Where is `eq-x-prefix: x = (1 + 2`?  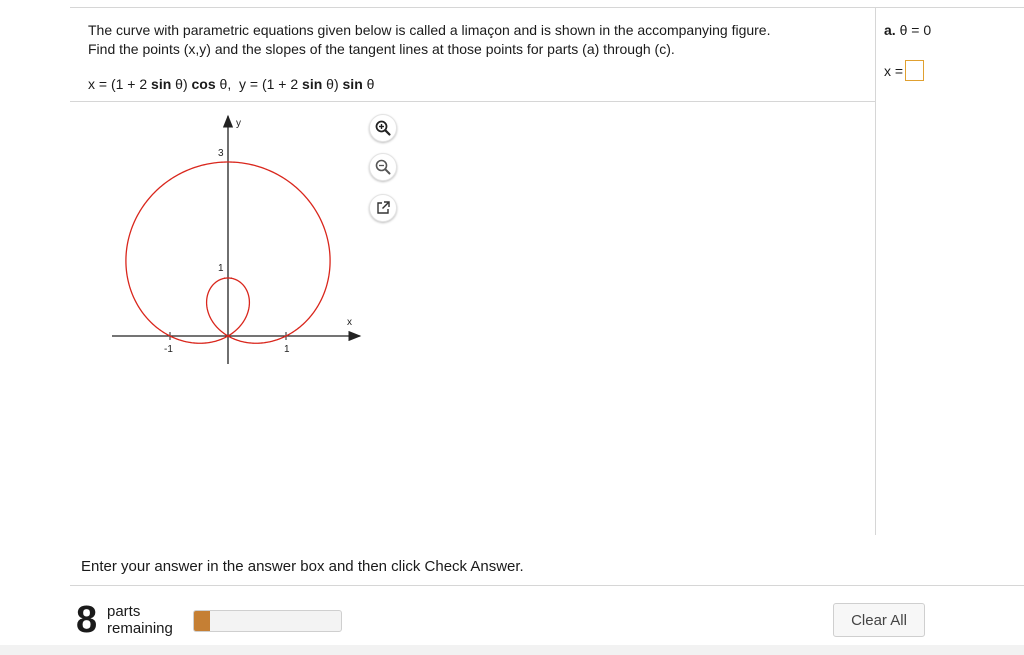
eq-x-prefix: x = (1 + 2 is located at coordinates (120, 84).